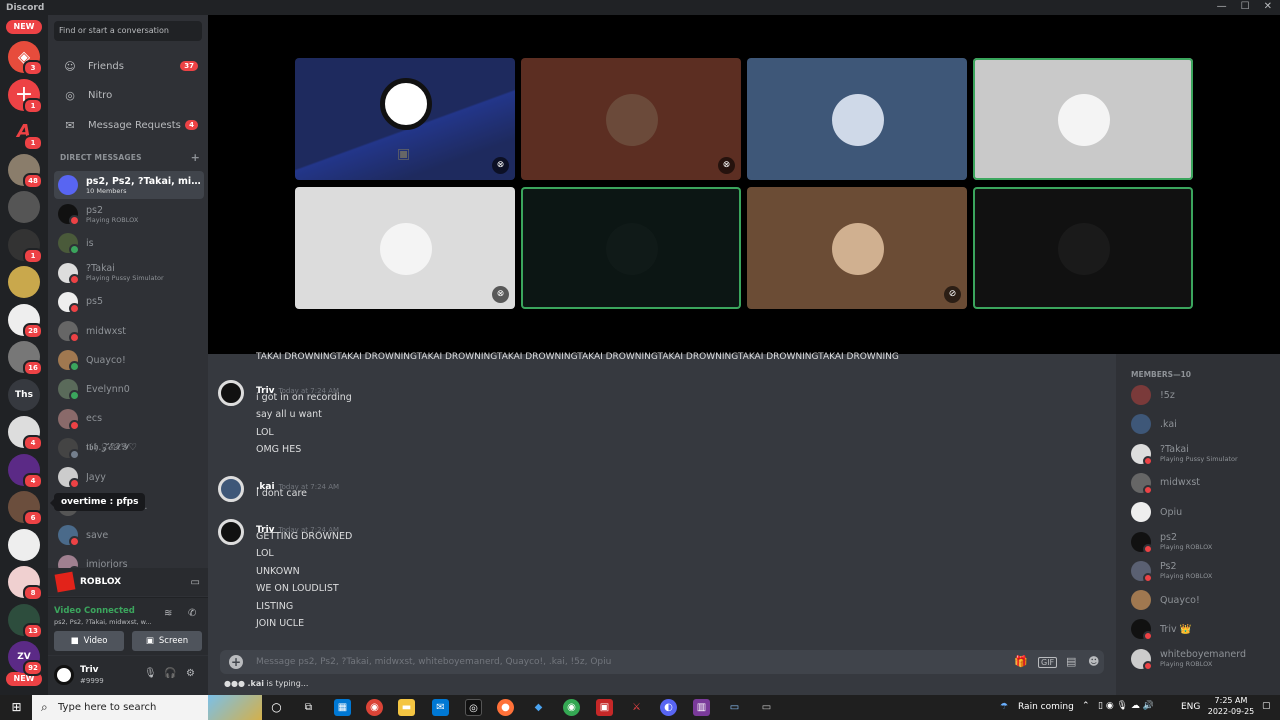 The image size is (1280, 720). Describe the element at coordinates (308, 707) in the screenshot. I see `task-view-icon: ⧉` at that location.